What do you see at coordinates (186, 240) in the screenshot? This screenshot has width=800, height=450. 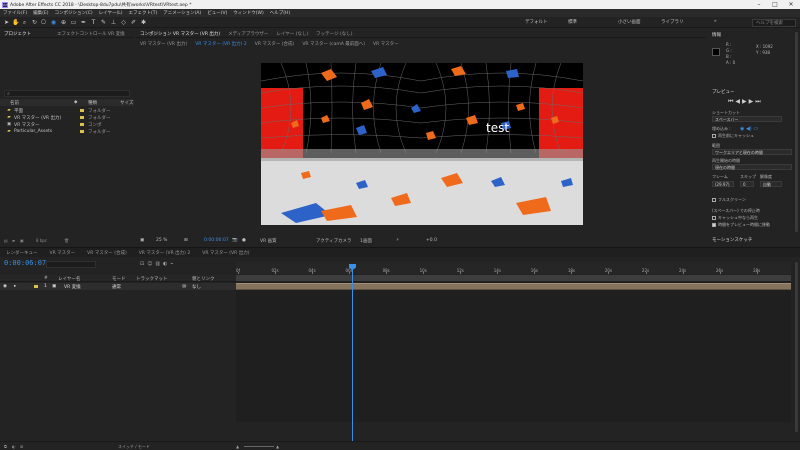 I see `resolution-icon: ⊞` at bounding box center [186, 240].